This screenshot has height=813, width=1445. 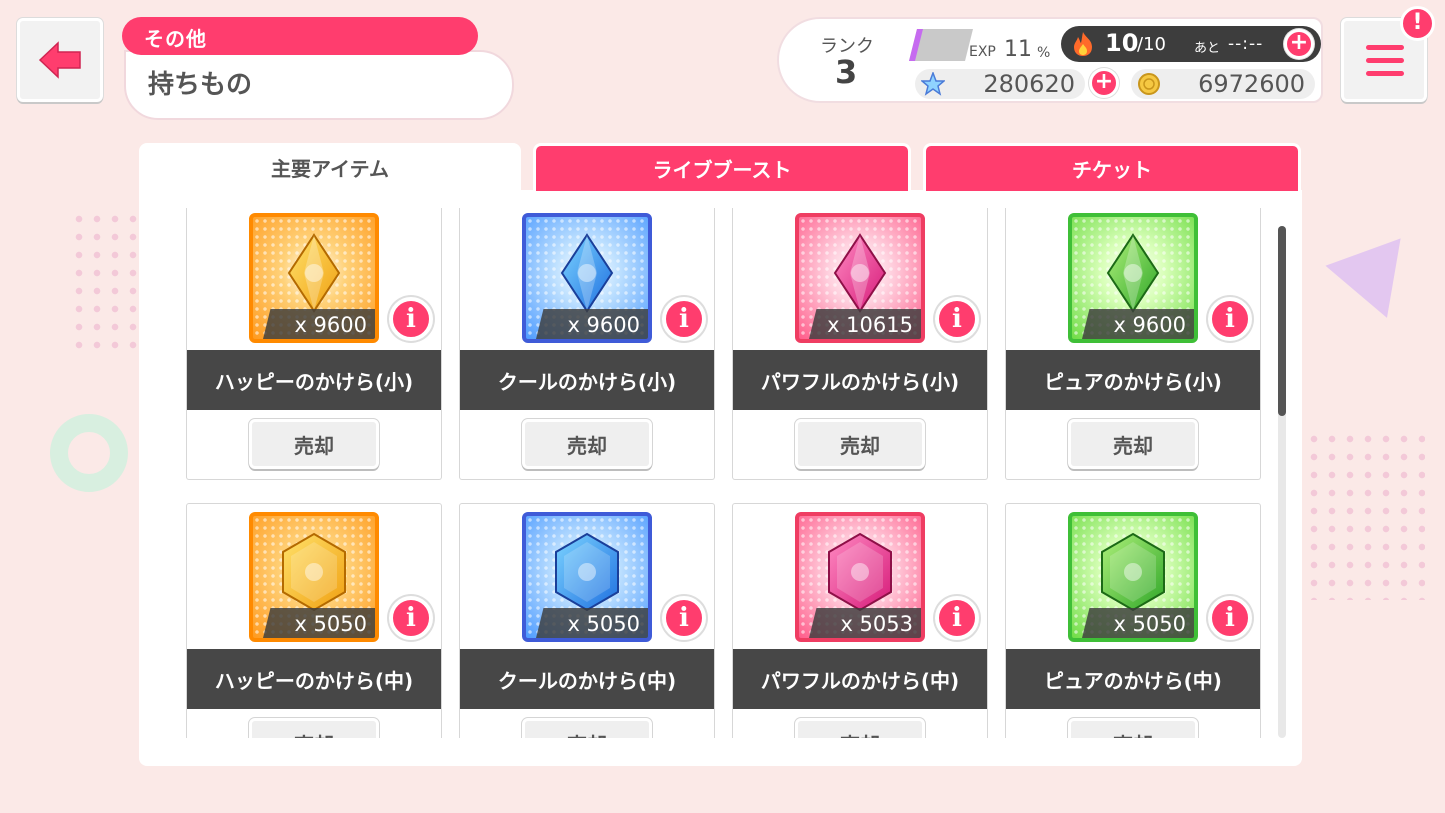 What do you see at coordinates (1029, 84) in the screenshot?
I see `star-gem-value: 280620` at bounding box center [1029, 84].